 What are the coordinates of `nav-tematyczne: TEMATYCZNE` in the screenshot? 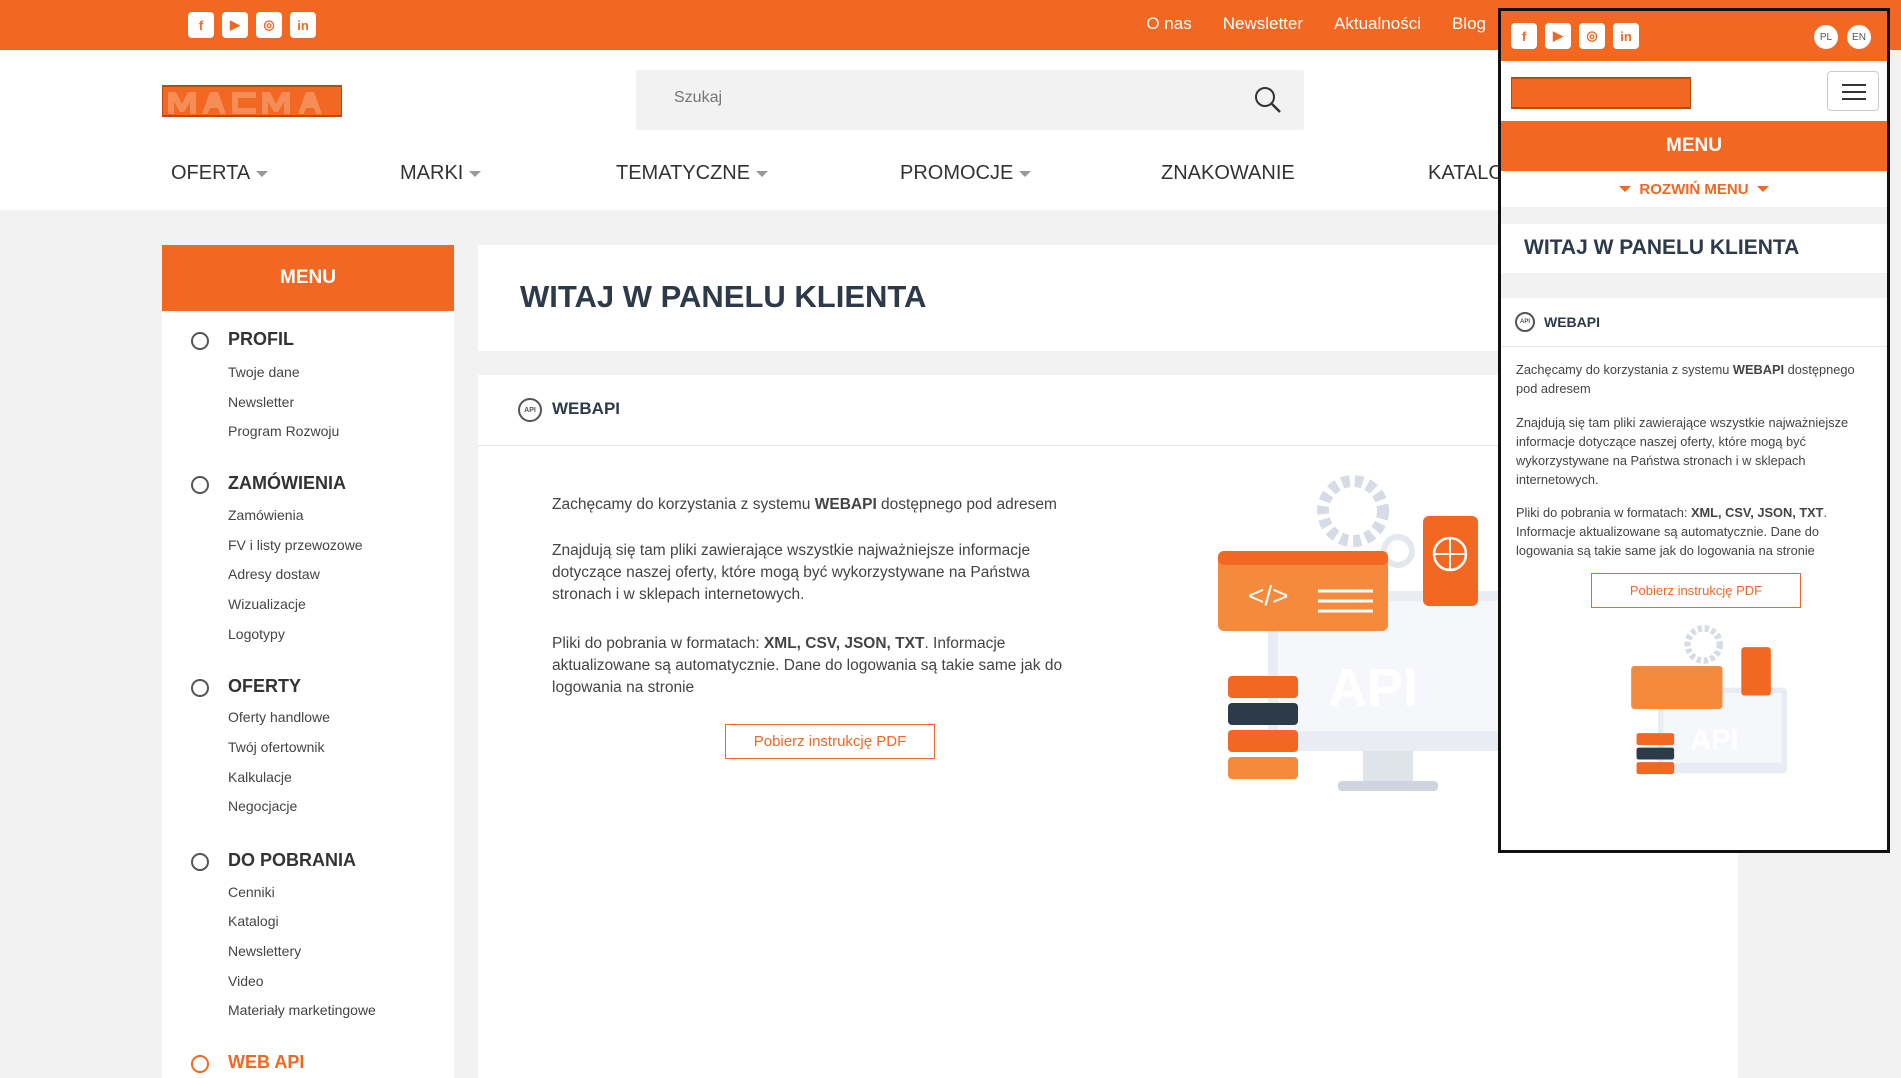 It's located at (692, 173).